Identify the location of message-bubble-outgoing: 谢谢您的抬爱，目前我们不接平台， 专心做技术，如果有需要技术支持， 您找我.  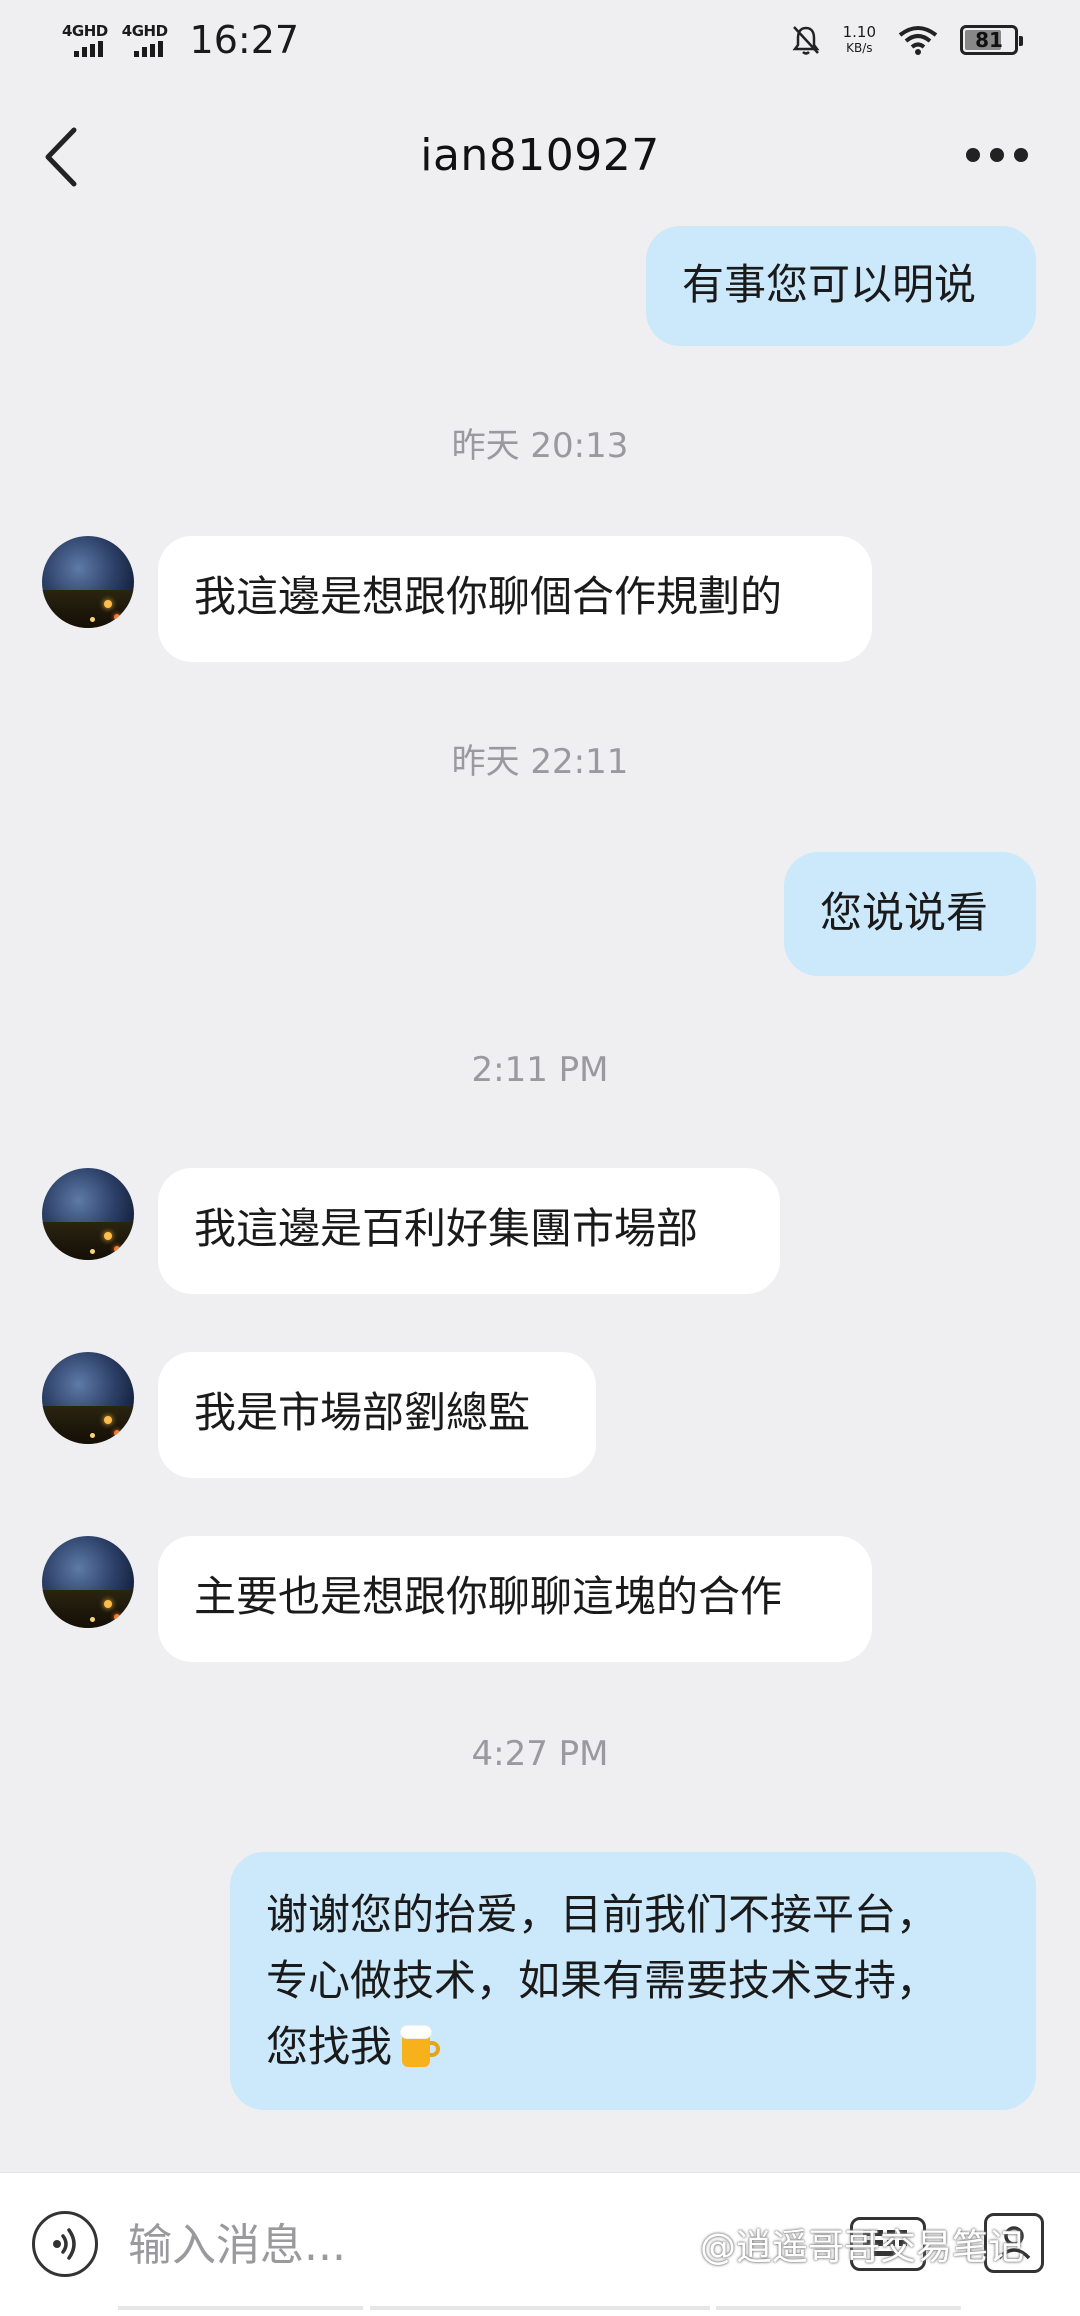
(633, 1981).